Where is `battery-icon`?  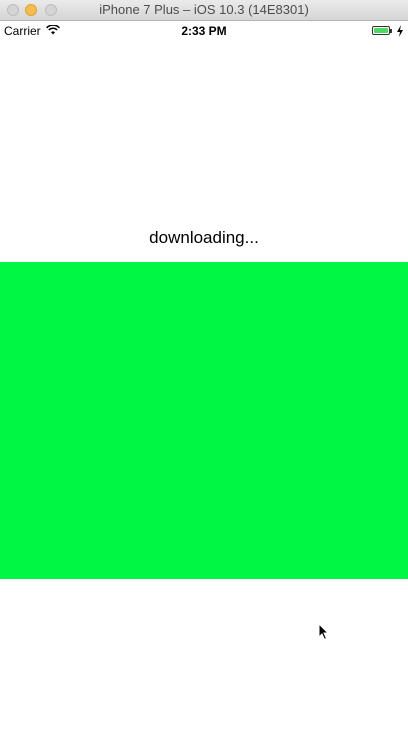 battery-icon is located at coordinates (381, 30).